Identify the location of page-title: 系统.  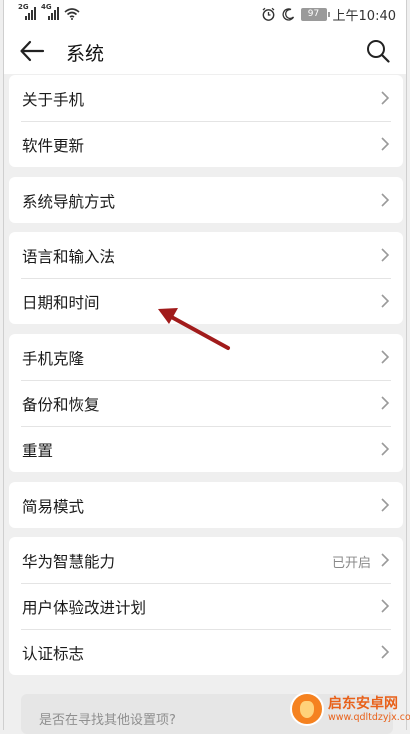
(85, 54).